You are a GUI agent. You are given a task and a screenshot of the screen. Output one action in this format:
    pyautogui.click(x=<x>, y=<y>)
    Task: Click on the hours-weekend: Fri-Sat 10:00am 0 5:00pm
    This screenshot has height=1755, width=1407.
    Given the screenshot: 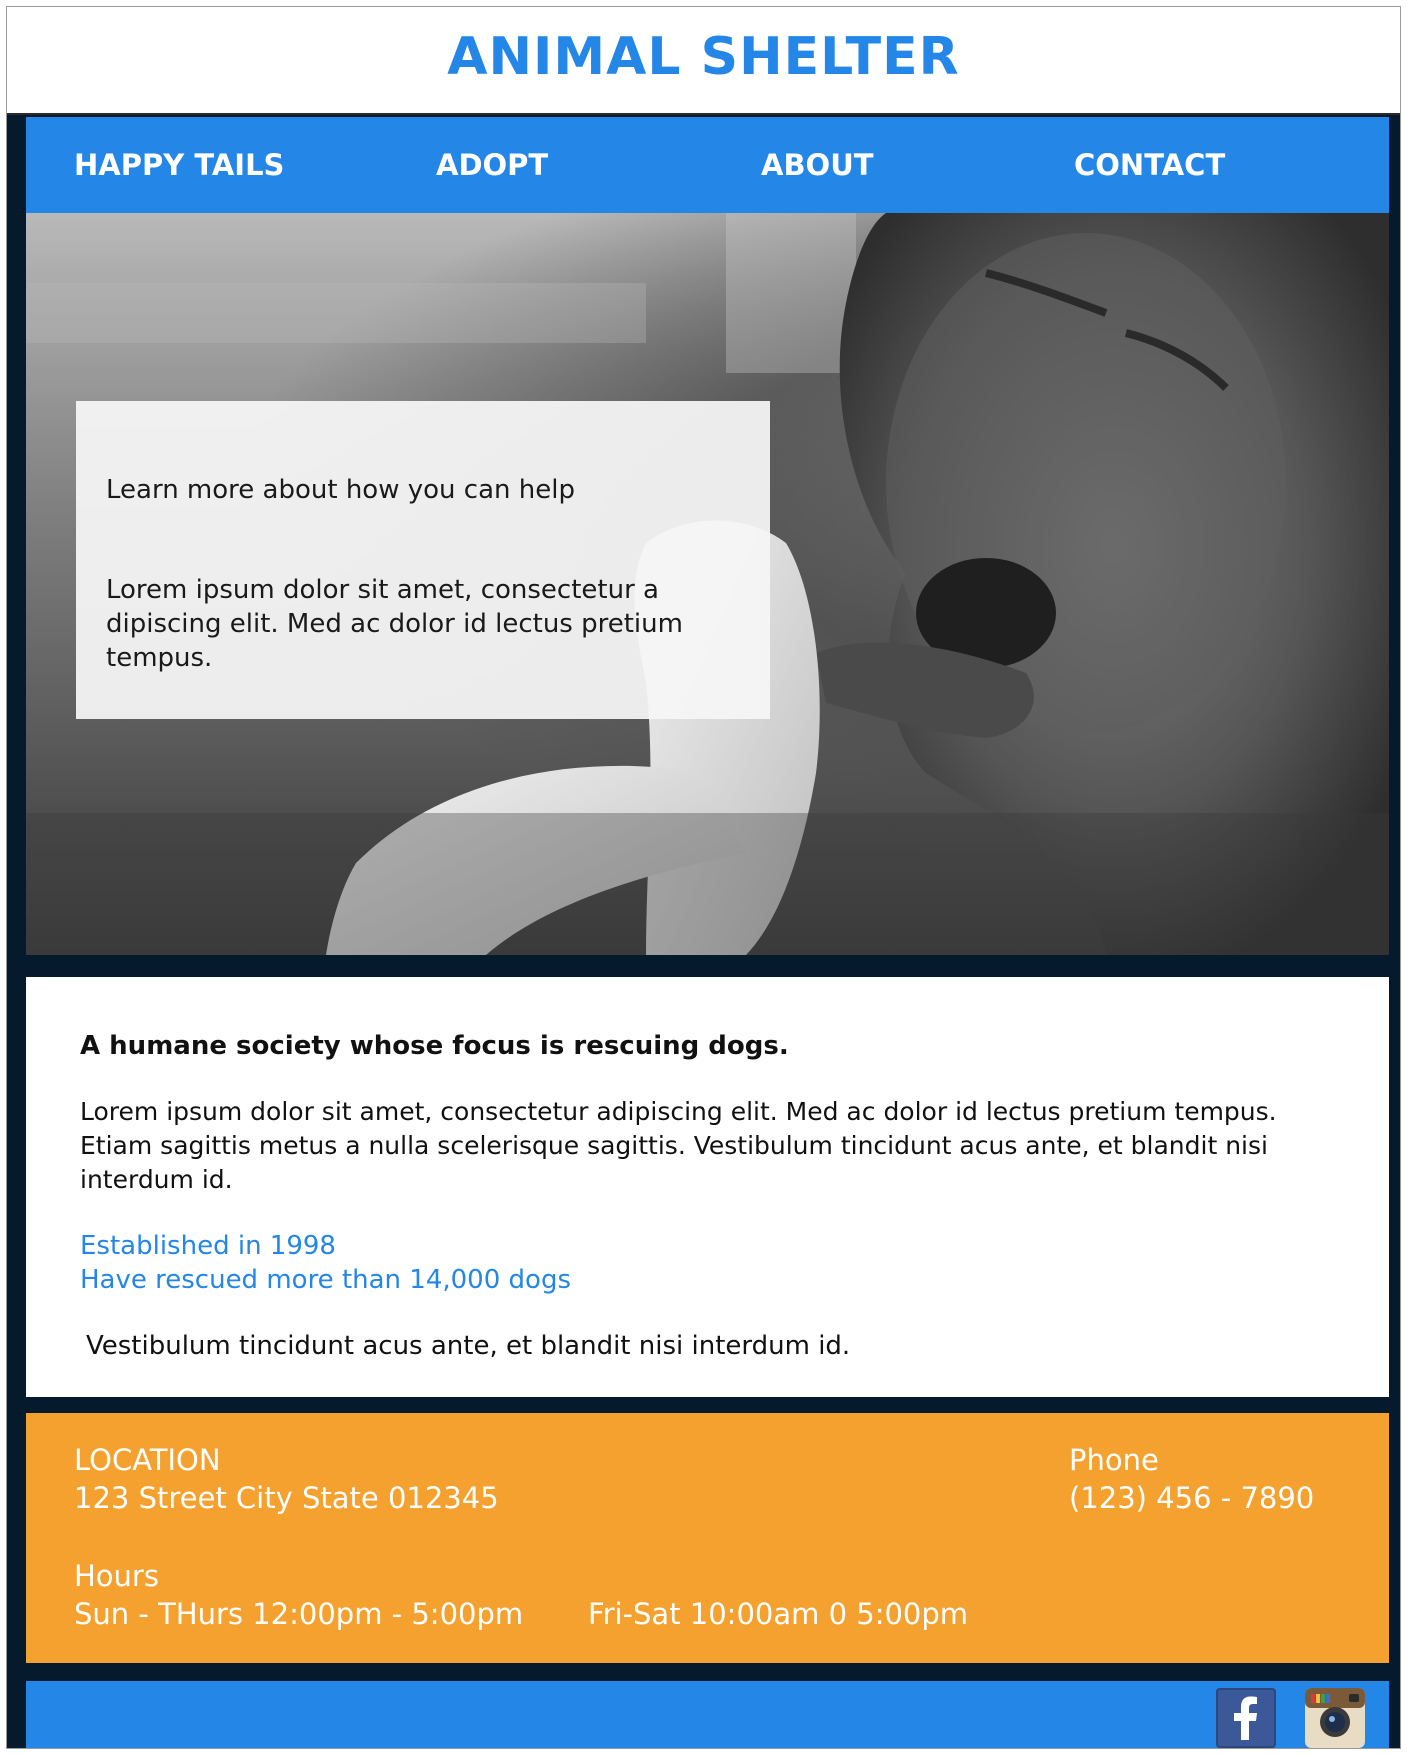 What is the action you would take?
    pyautogui.click(x=778, y=1614)
    